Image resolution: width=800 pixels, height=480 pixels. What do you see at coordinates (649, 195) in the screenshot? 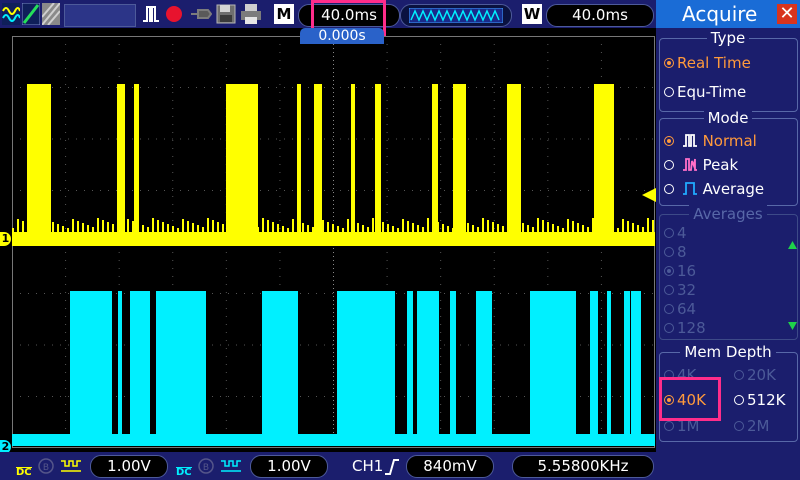
I see `trigger-level-marker` at bounding box center [649, 195].